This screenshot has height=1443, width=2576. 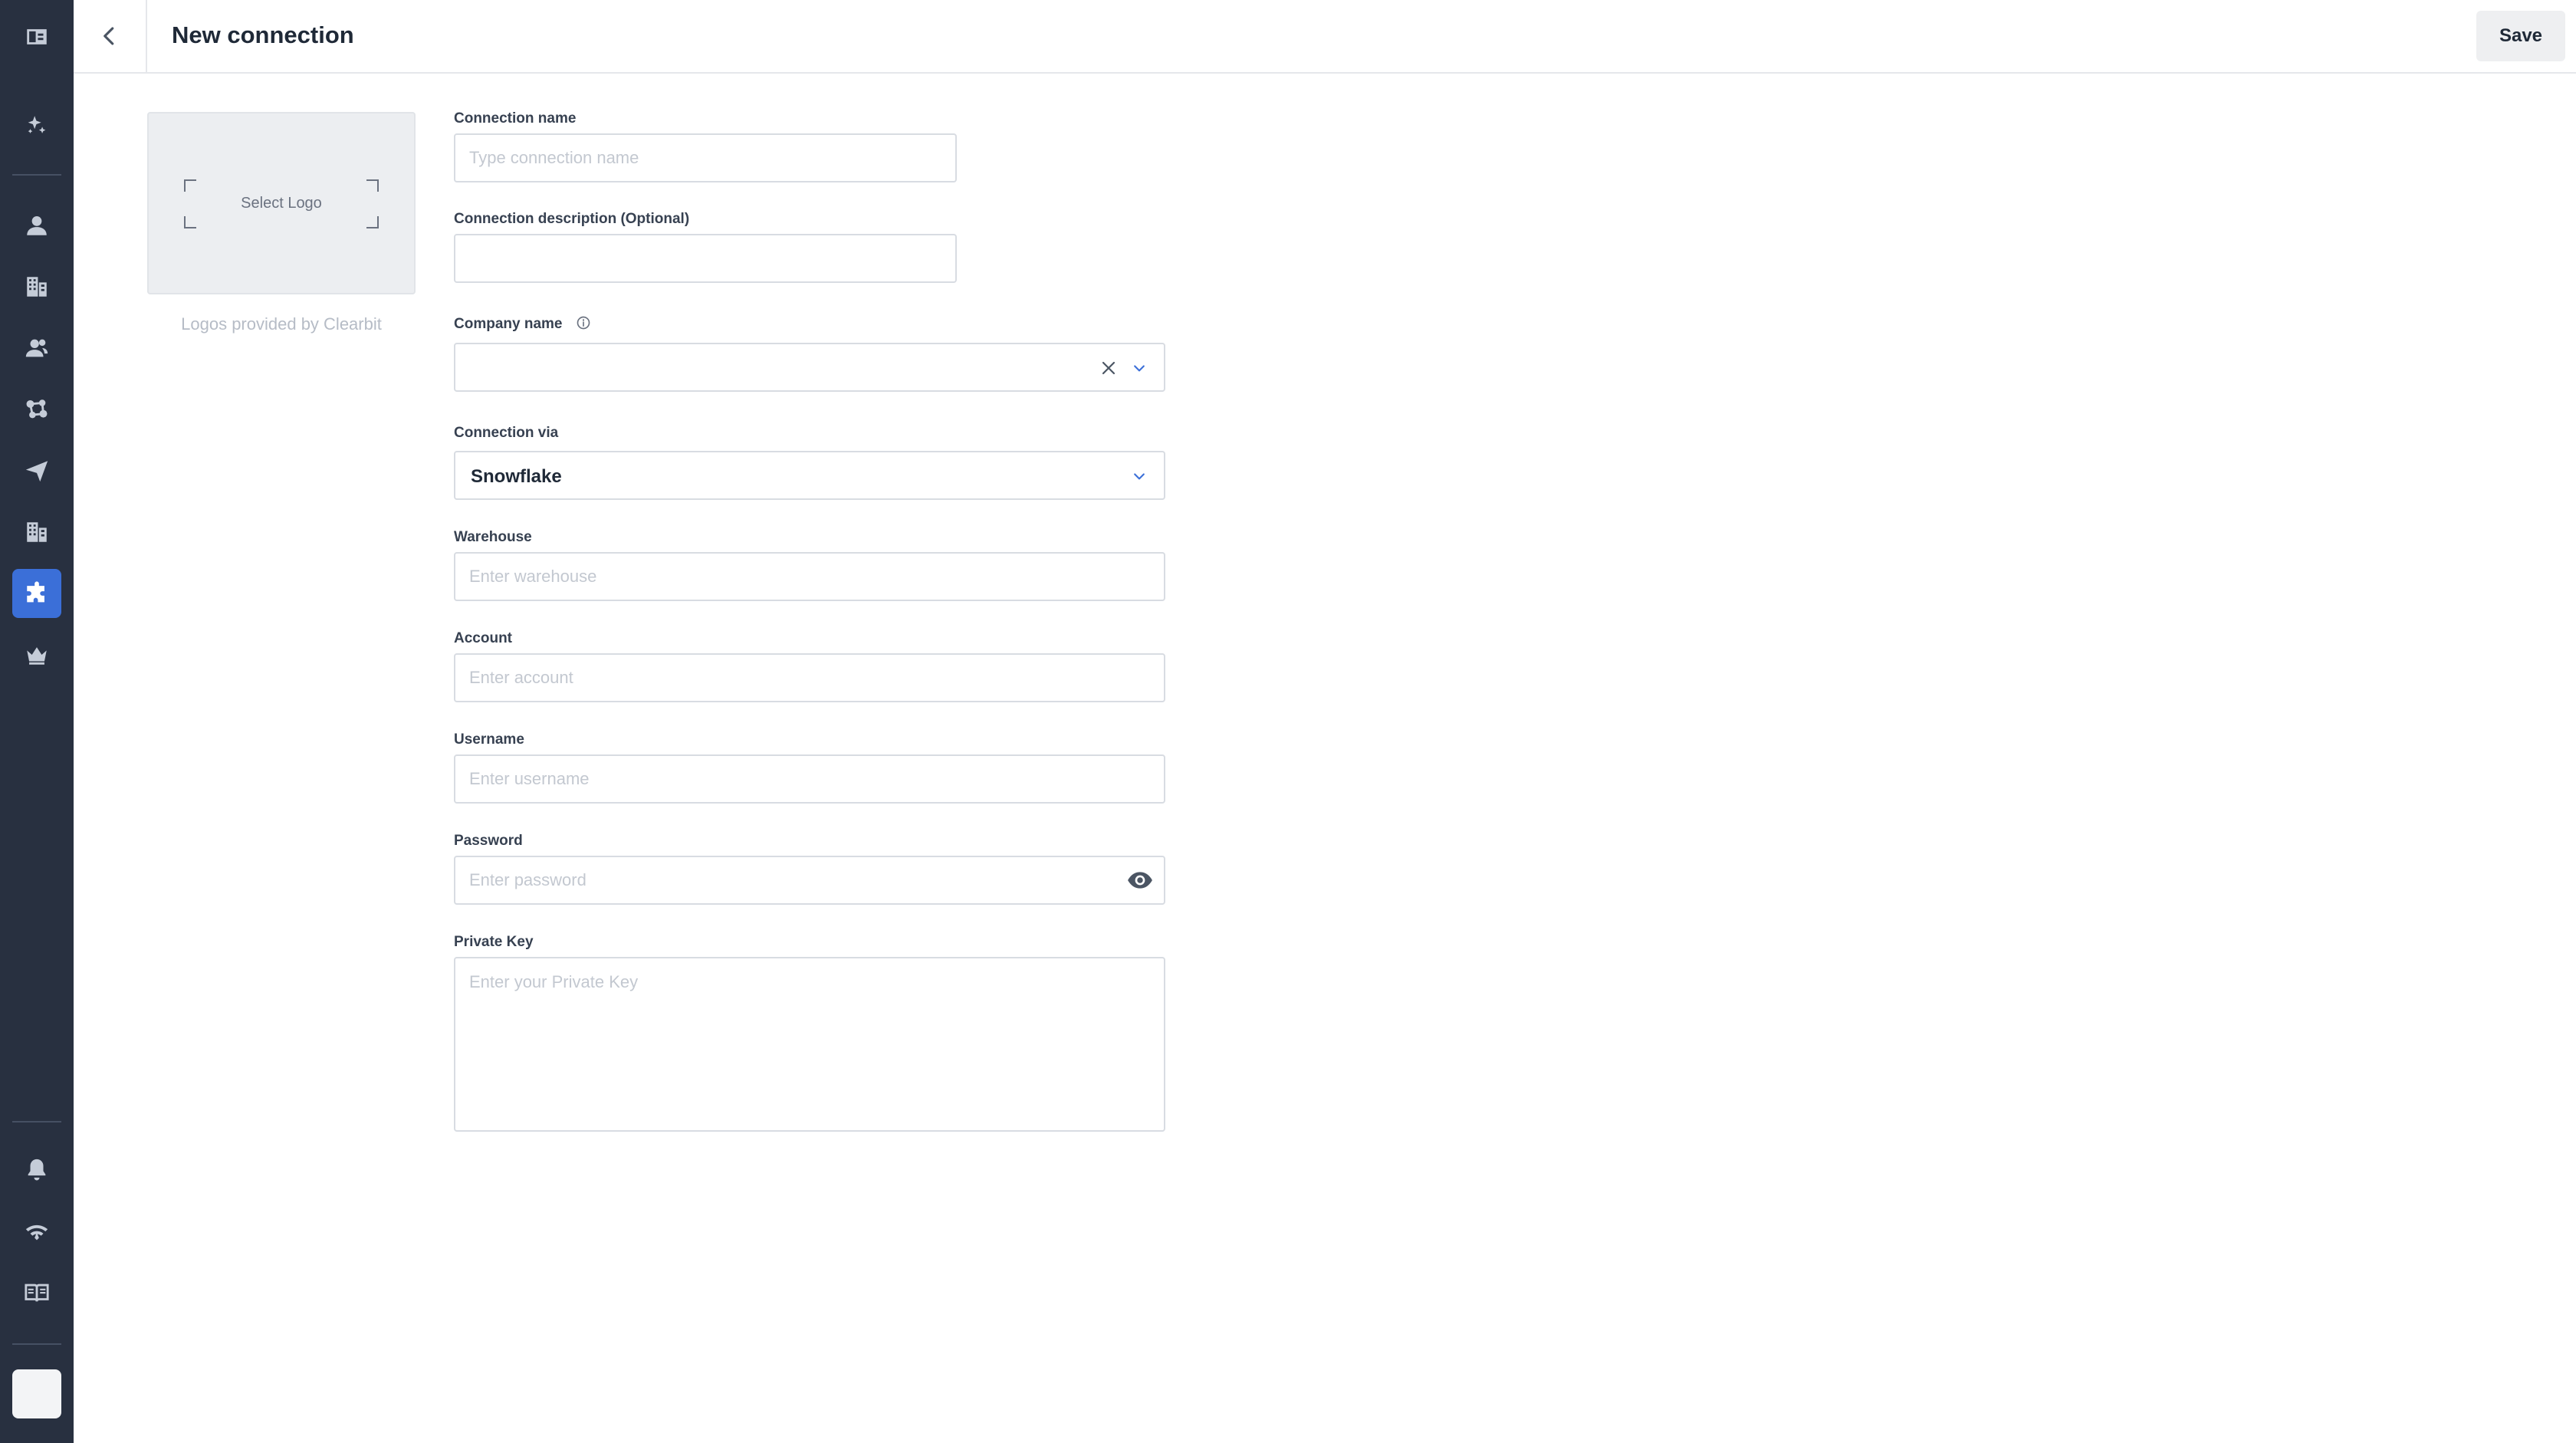 What do you see at coordinates (36, 286) in the screenshot?
I see `buildings-icon` at bounding box center [36, 286].